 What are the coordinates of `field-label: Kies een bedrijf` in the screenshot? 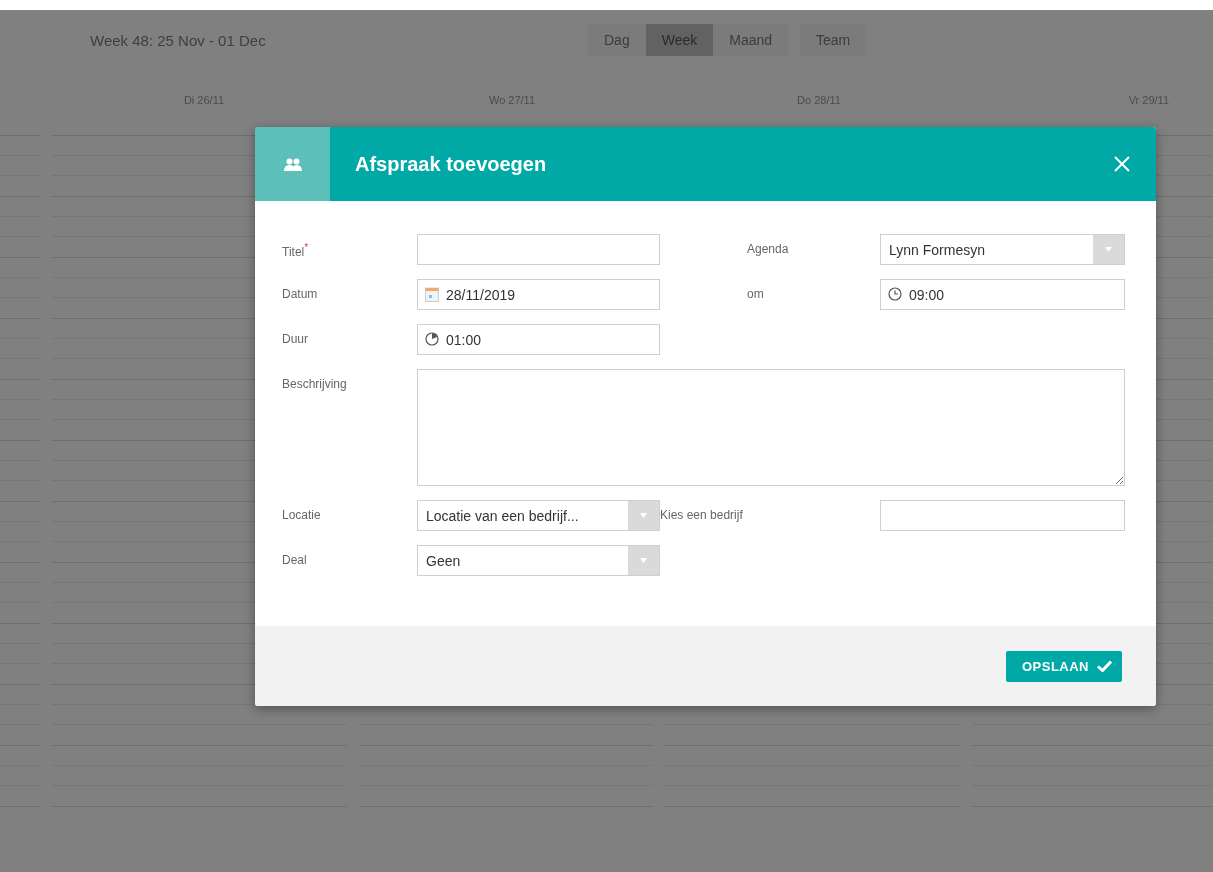 It's located at (702, 515).